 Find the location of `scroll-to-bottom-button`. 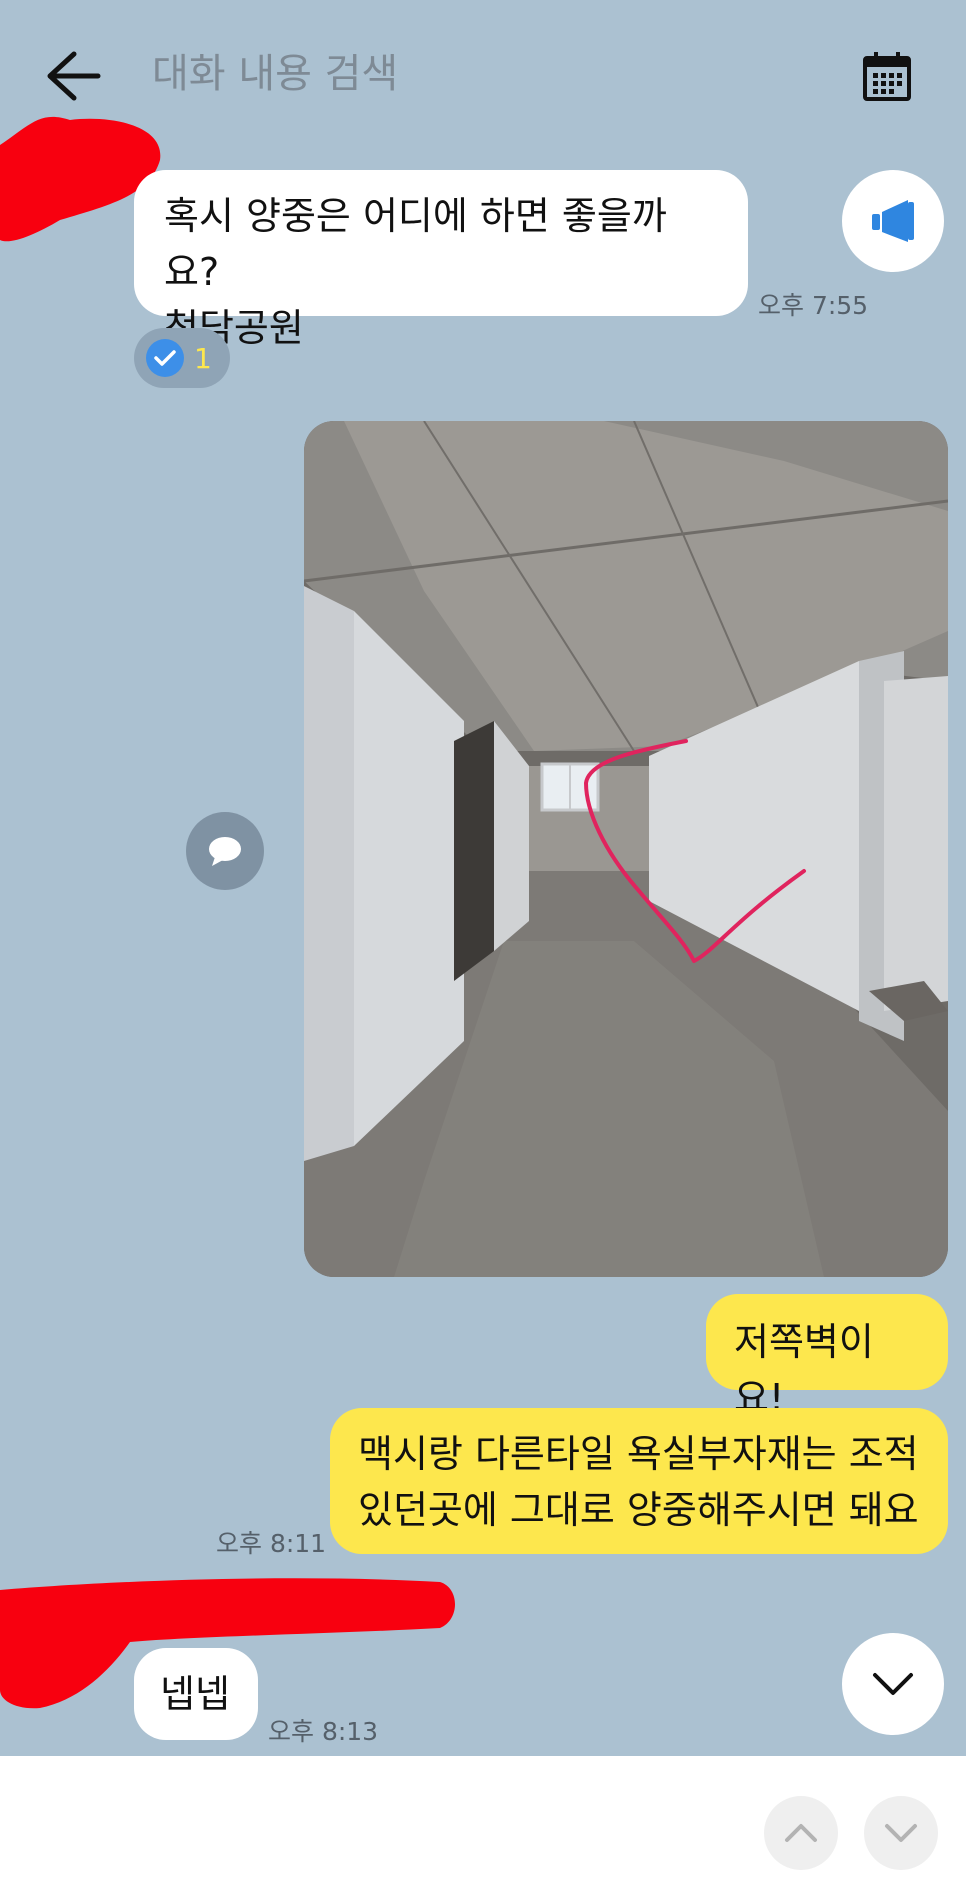

scroll-to-bottom-button is located at coordinates (893, 1684).